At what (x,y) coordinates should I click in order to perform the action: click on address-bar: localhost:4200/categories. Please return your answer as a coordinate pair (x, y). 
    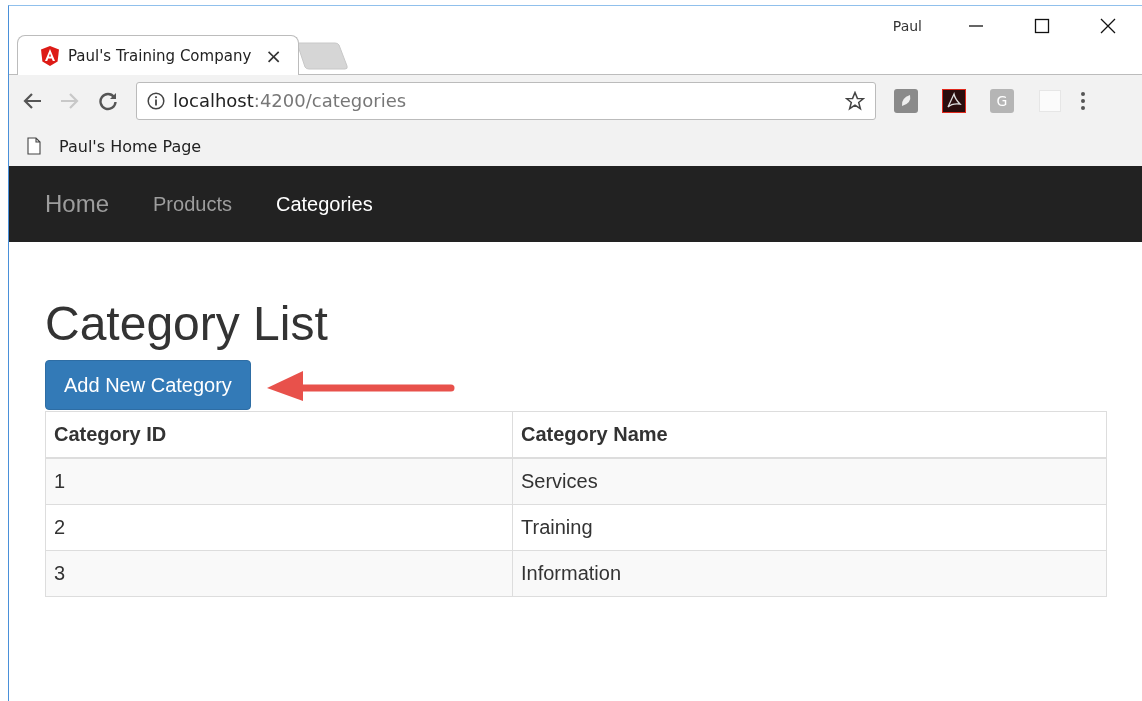
    Looking at the image, I should click on (506, 100).